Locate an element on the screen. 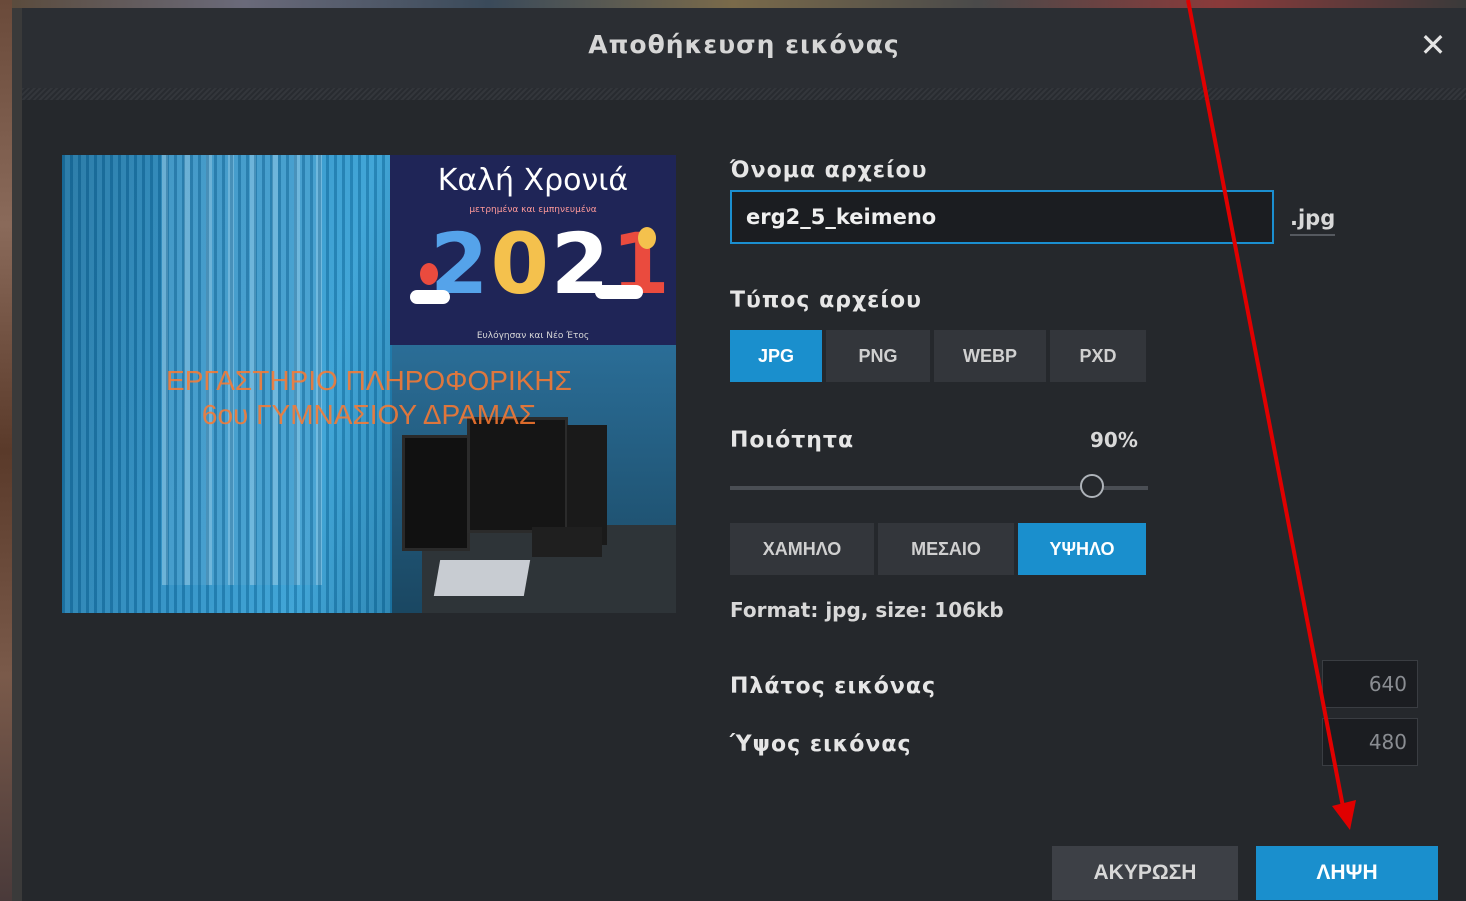 This screenshot has width=1466, height=901. quality-medium-button: ΜΕΣΑΙΟ is located at coordinates (946, 549).